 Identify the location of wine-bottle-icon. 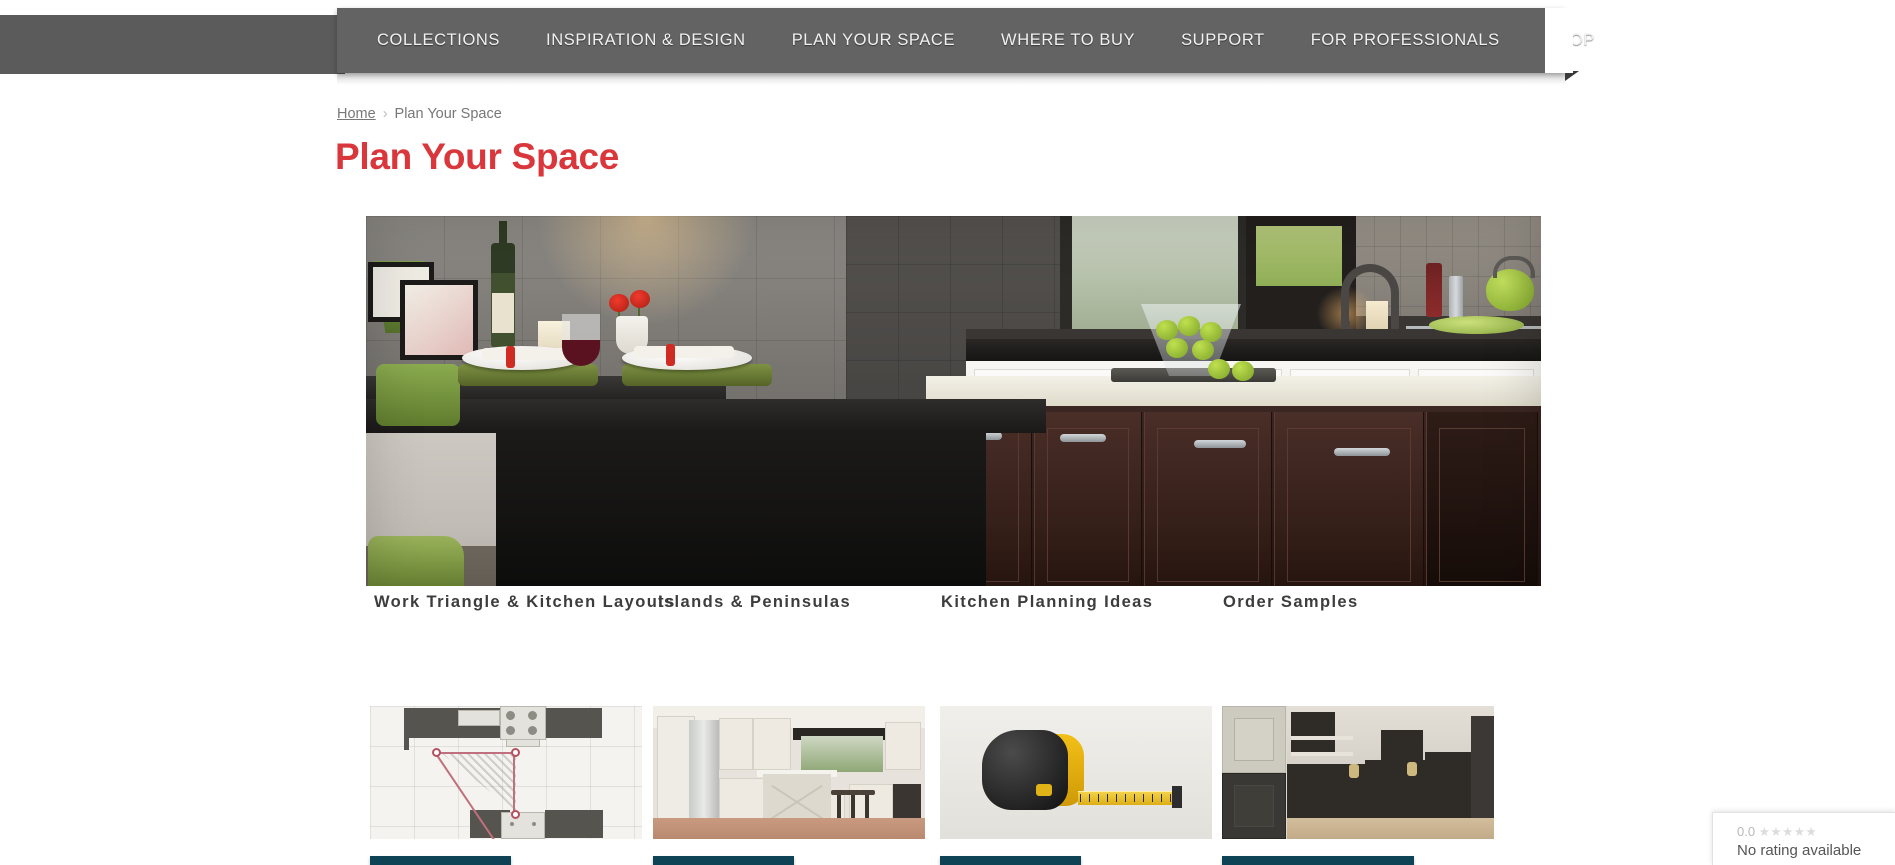
(503, 284).